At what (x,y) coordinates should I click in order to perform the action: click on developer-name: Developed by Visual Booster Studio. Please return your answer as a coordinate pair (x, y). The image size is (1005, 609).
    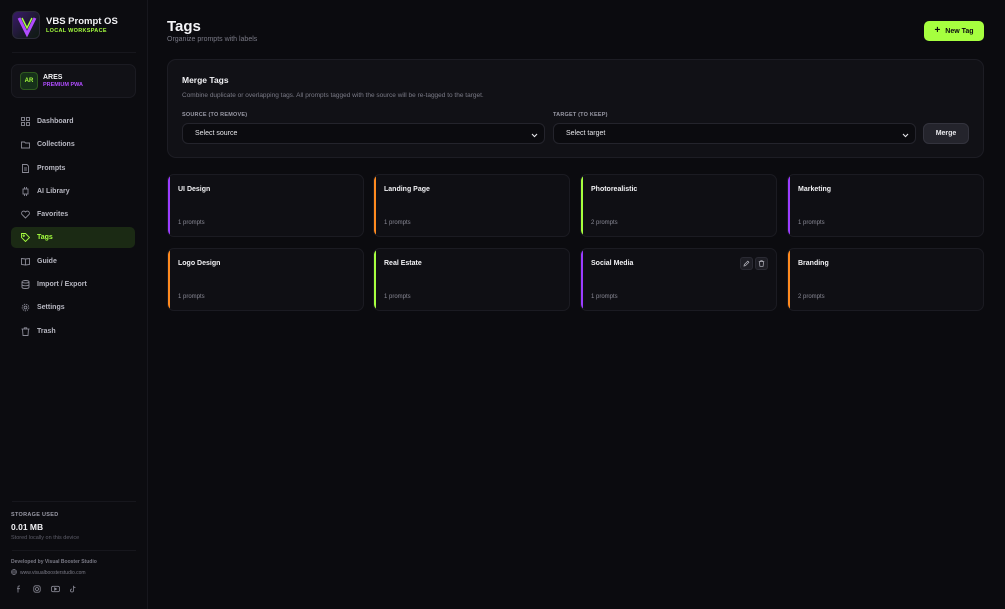
    Looking at the image, I should click on (54, 562).